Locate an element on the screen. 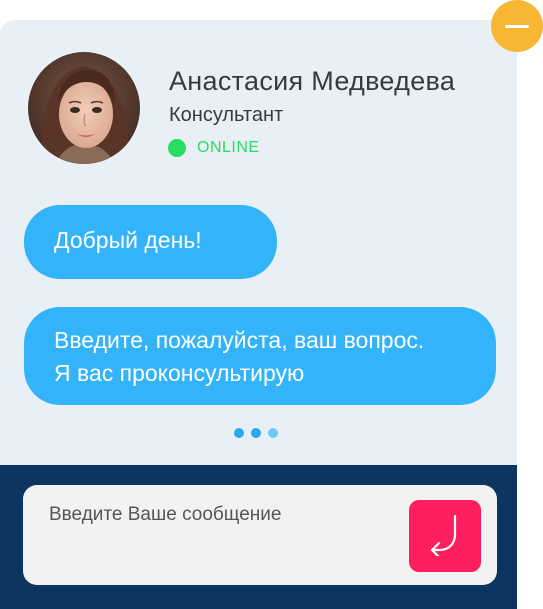 The height and width of the screenshot is (609, 543). agent-status: ONLINE is located at coordinates (214, 148).